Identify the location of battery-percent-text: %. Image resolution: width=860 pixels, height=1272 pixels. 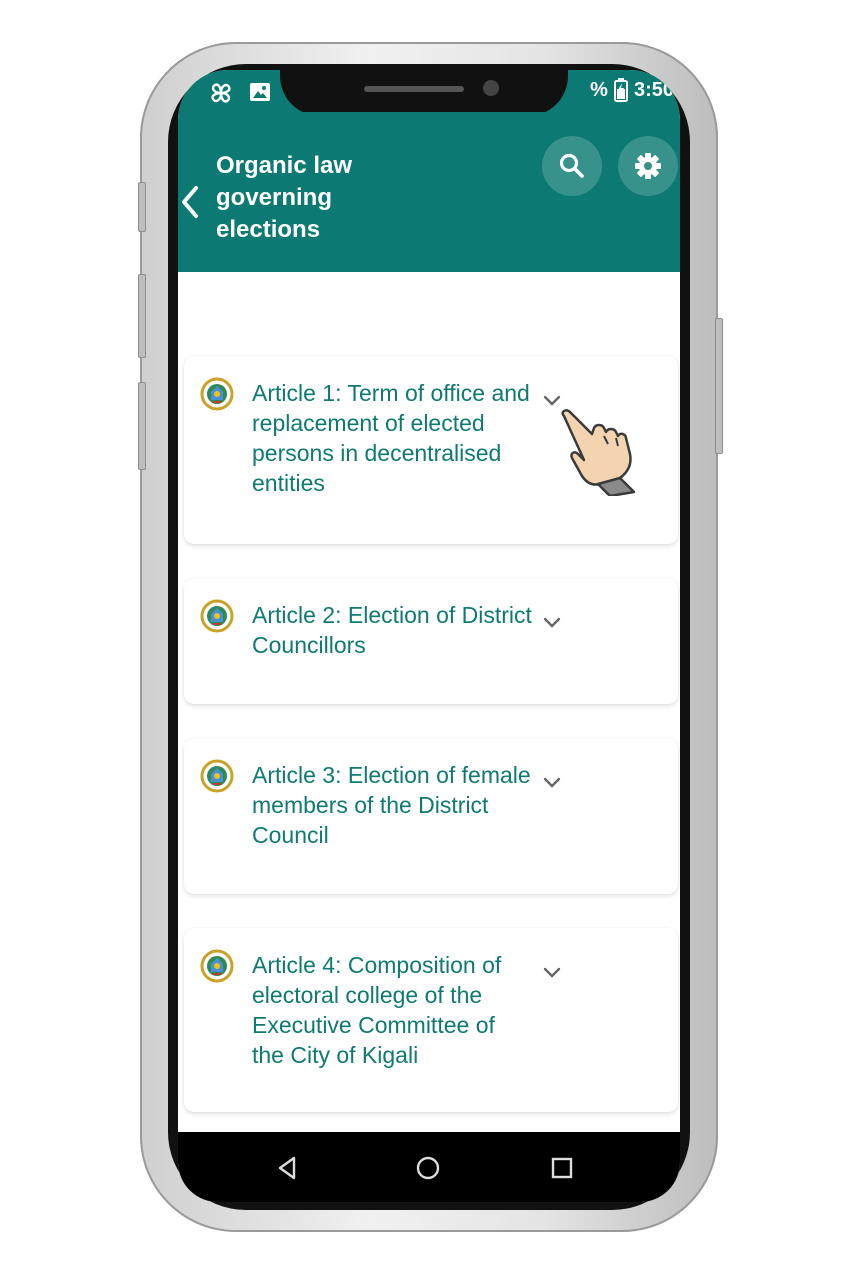
(599, 89).